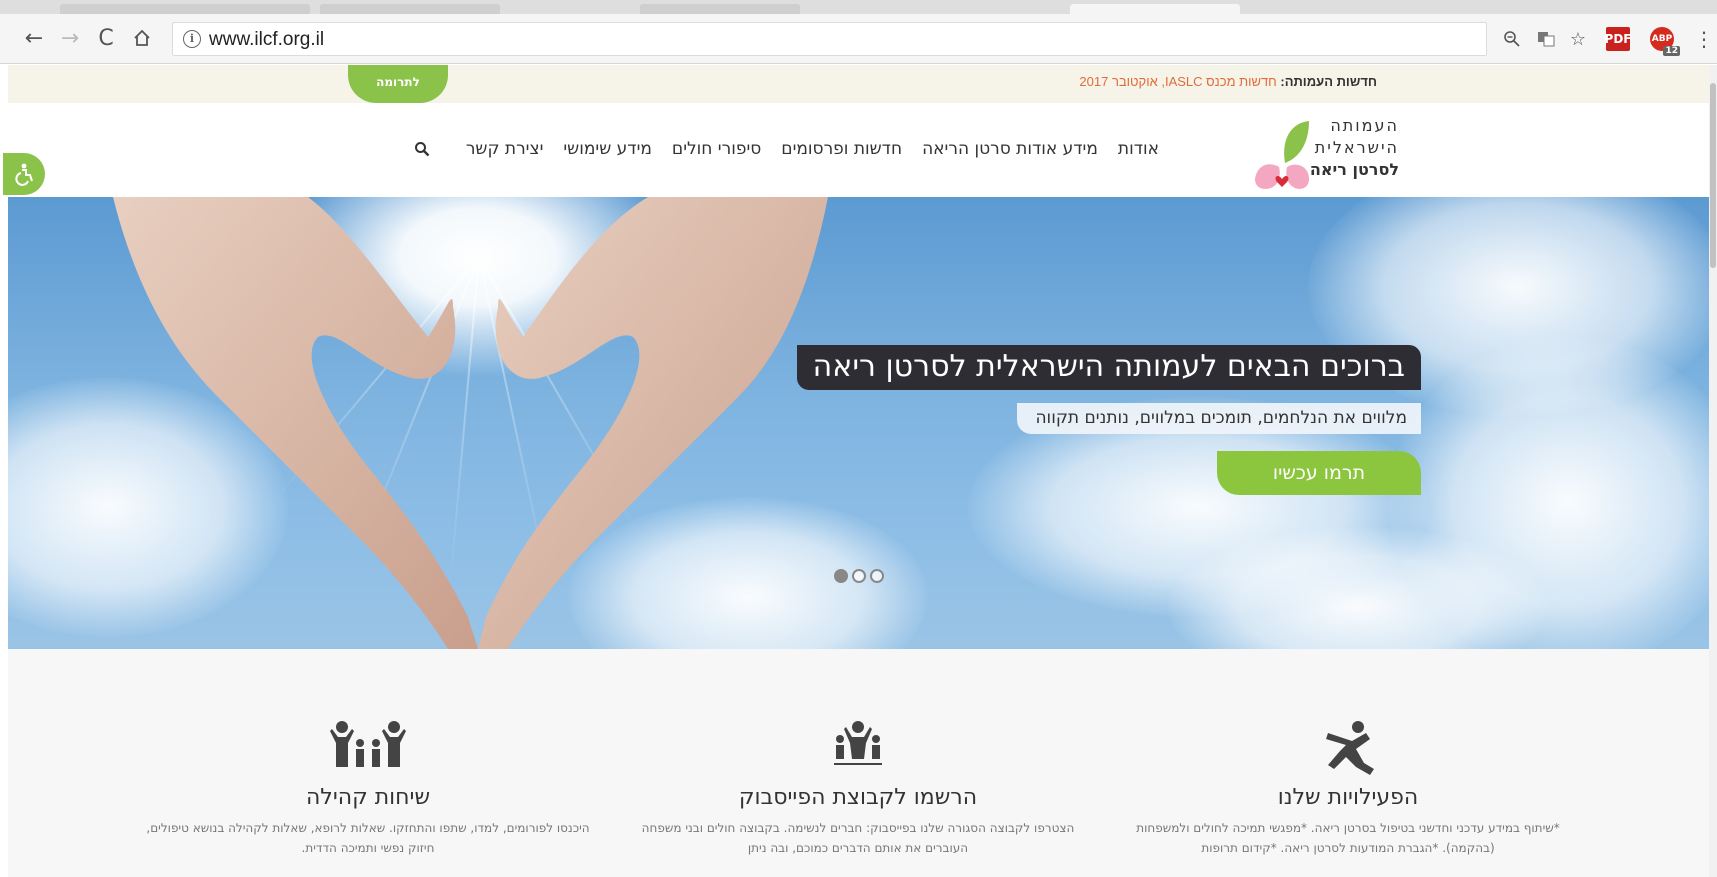 Image resolution: width=1717 pixels, height=877 pixels. Describe the element at coordinates (1662, 39) in the screenshot. I see `adblock-label: ABP` at that location.